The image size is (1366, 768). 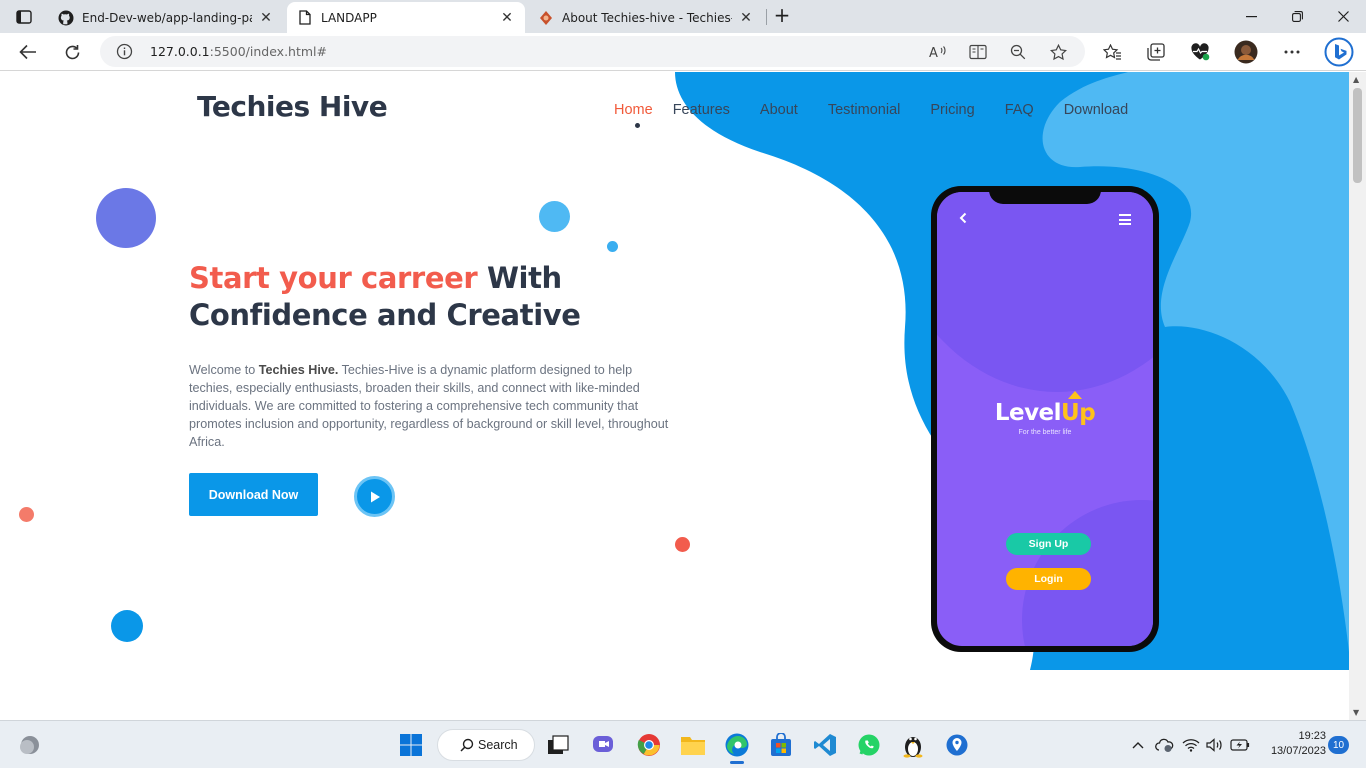 I want to click on microsoft-store-icon, so click(x=781, y=745).